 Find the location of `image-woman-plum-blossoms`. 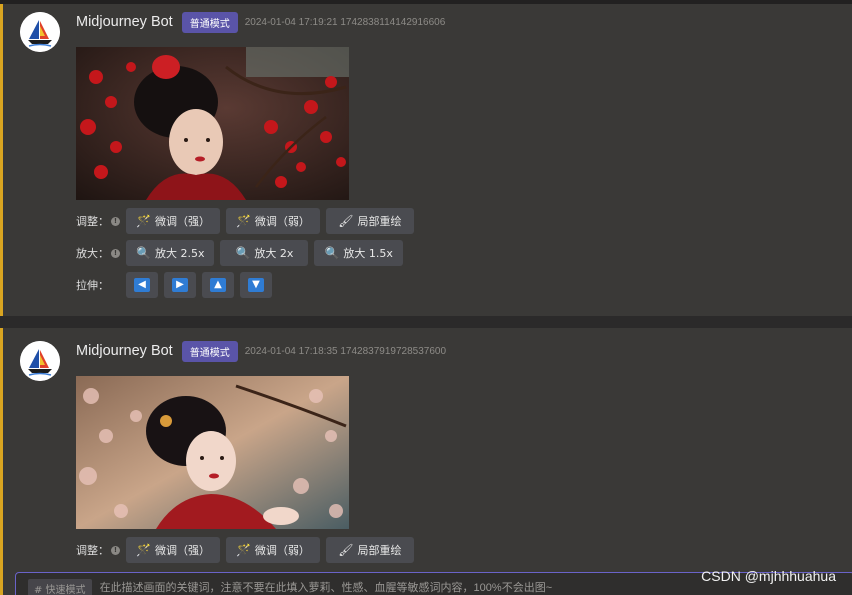

image-woman-plum-blossoms is located at coordinates (212, 123).